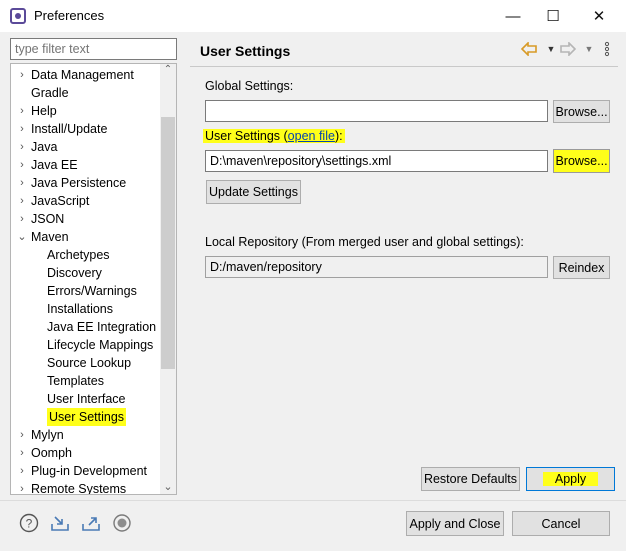 Image resolution: width=626 pixels, height=551 pixels. I want to click on tree-item: › Java EE, so click(86, 165).